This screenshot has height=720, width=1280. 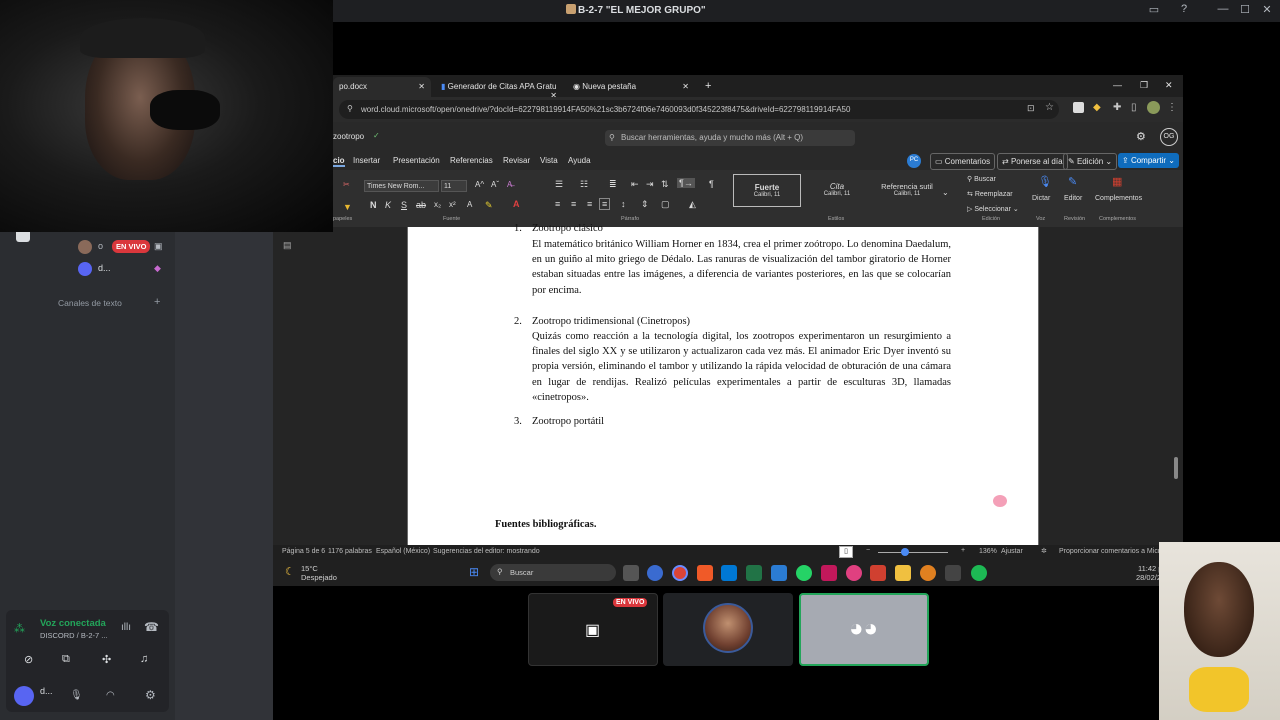 What do you see at coordinates (366, 160) in the screenshot?
I see `tab-insert: Insertar` at bounding box center [366, 160].